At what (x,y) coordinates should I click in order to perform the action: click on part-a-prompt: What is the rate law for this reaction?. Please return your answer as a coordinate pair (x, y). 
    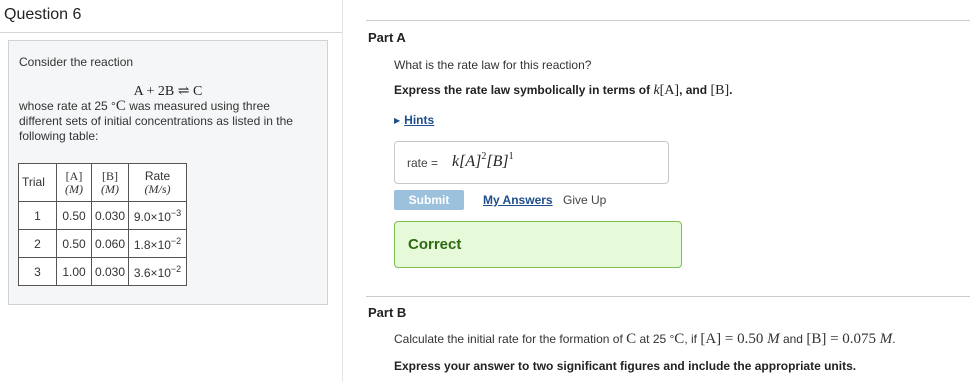
    Looking at the image, I should click on (493, 65).